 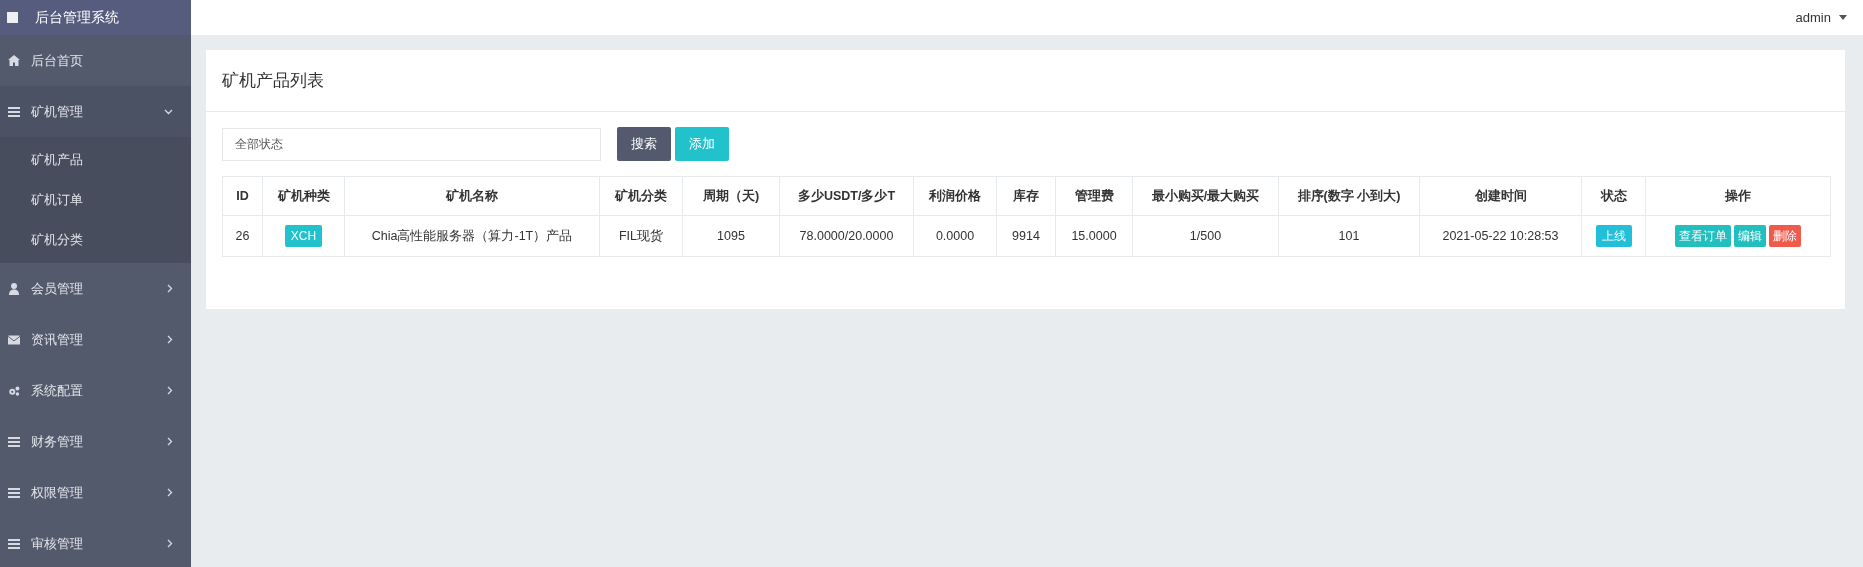 What do you see at coordinates (95, 542) in the screenshot?
I see `sidebar-item: 审核管理` at bounding box center [95, 542].